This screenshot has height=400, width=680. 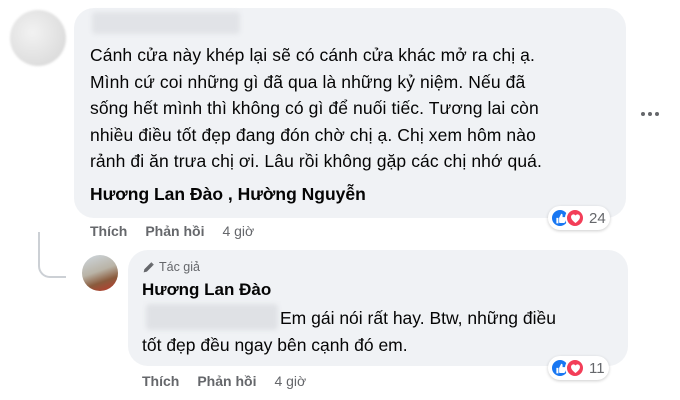 What do you see at coordinates (100, 273) in the screenshot?
I see `author-avatar` at bounding box center [100, 273].